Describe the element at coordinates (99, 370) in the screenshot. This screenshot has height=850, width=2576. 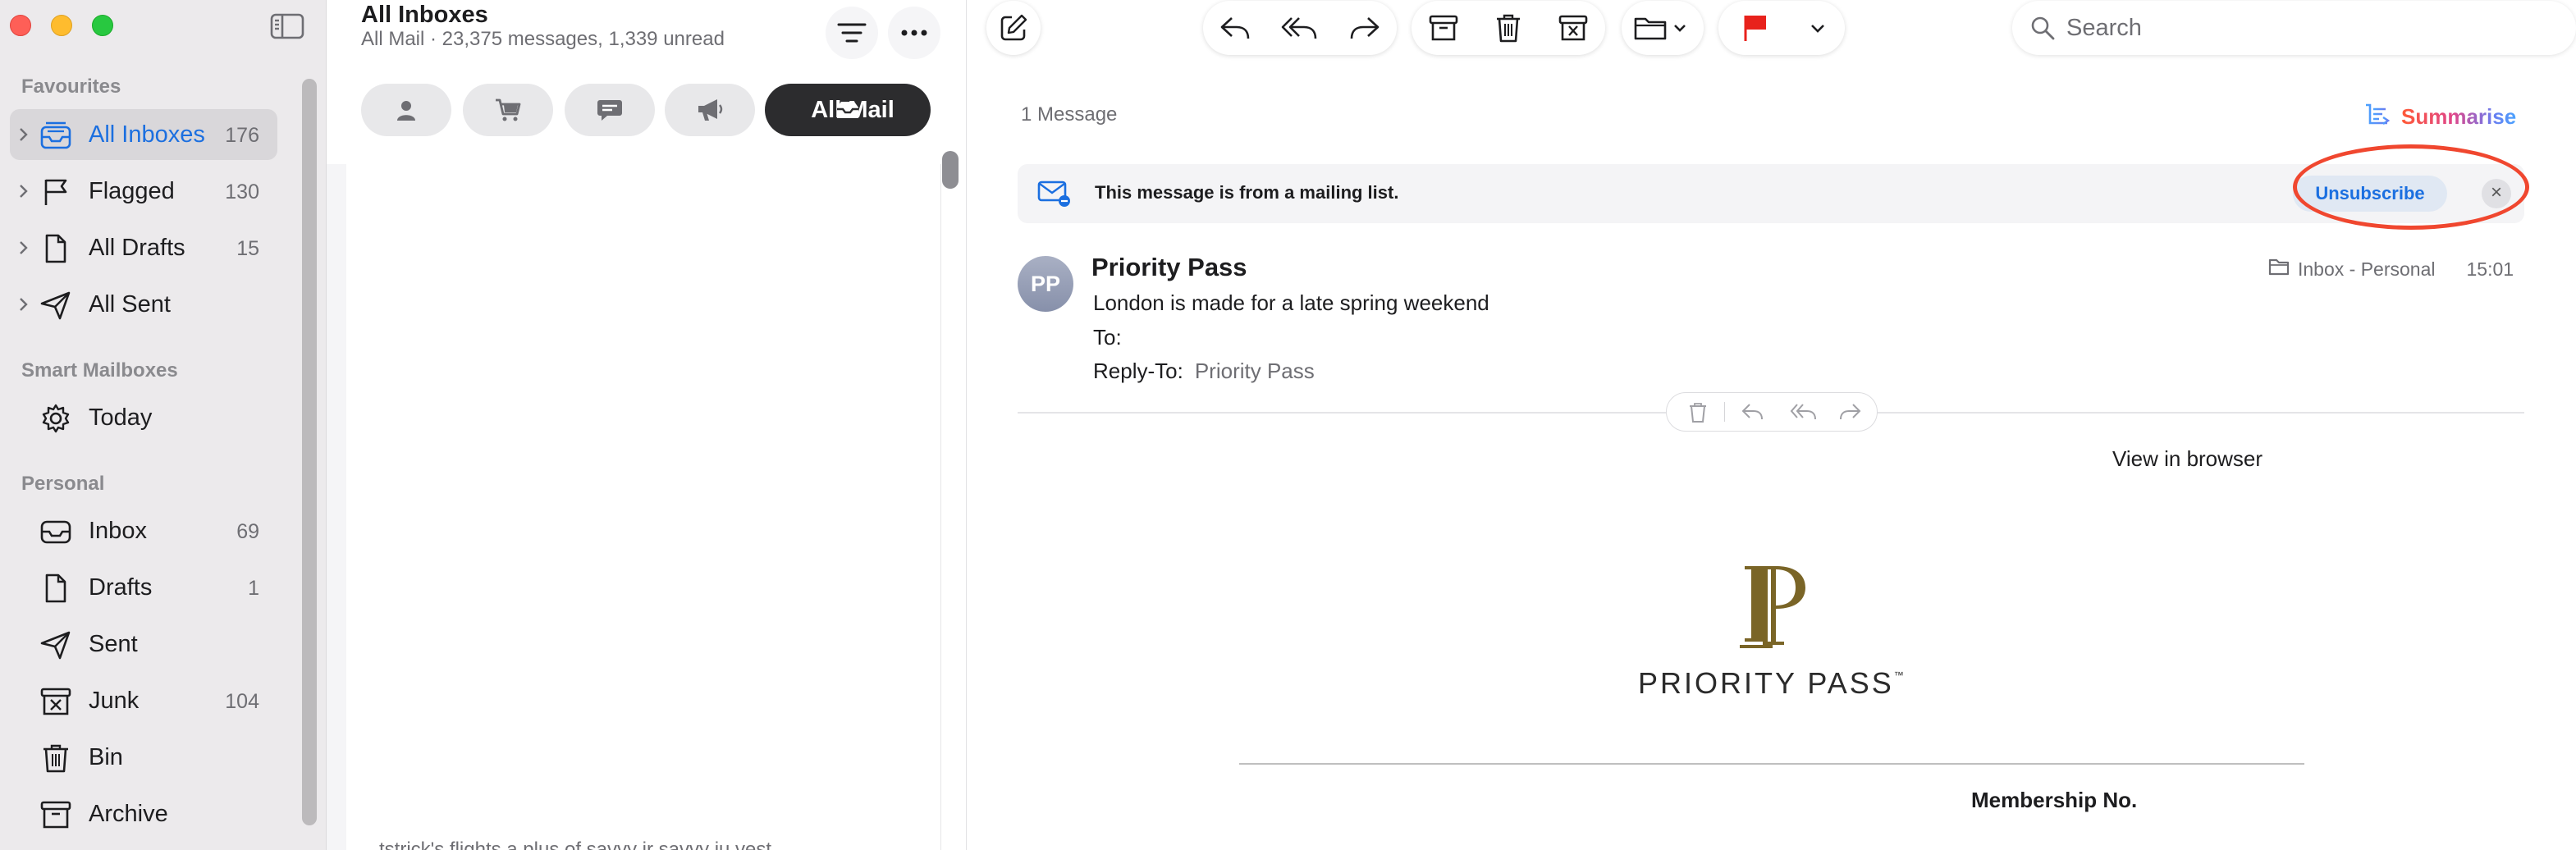
I see `section-smart-mailboxes: Smart Mailboxes` at that location.